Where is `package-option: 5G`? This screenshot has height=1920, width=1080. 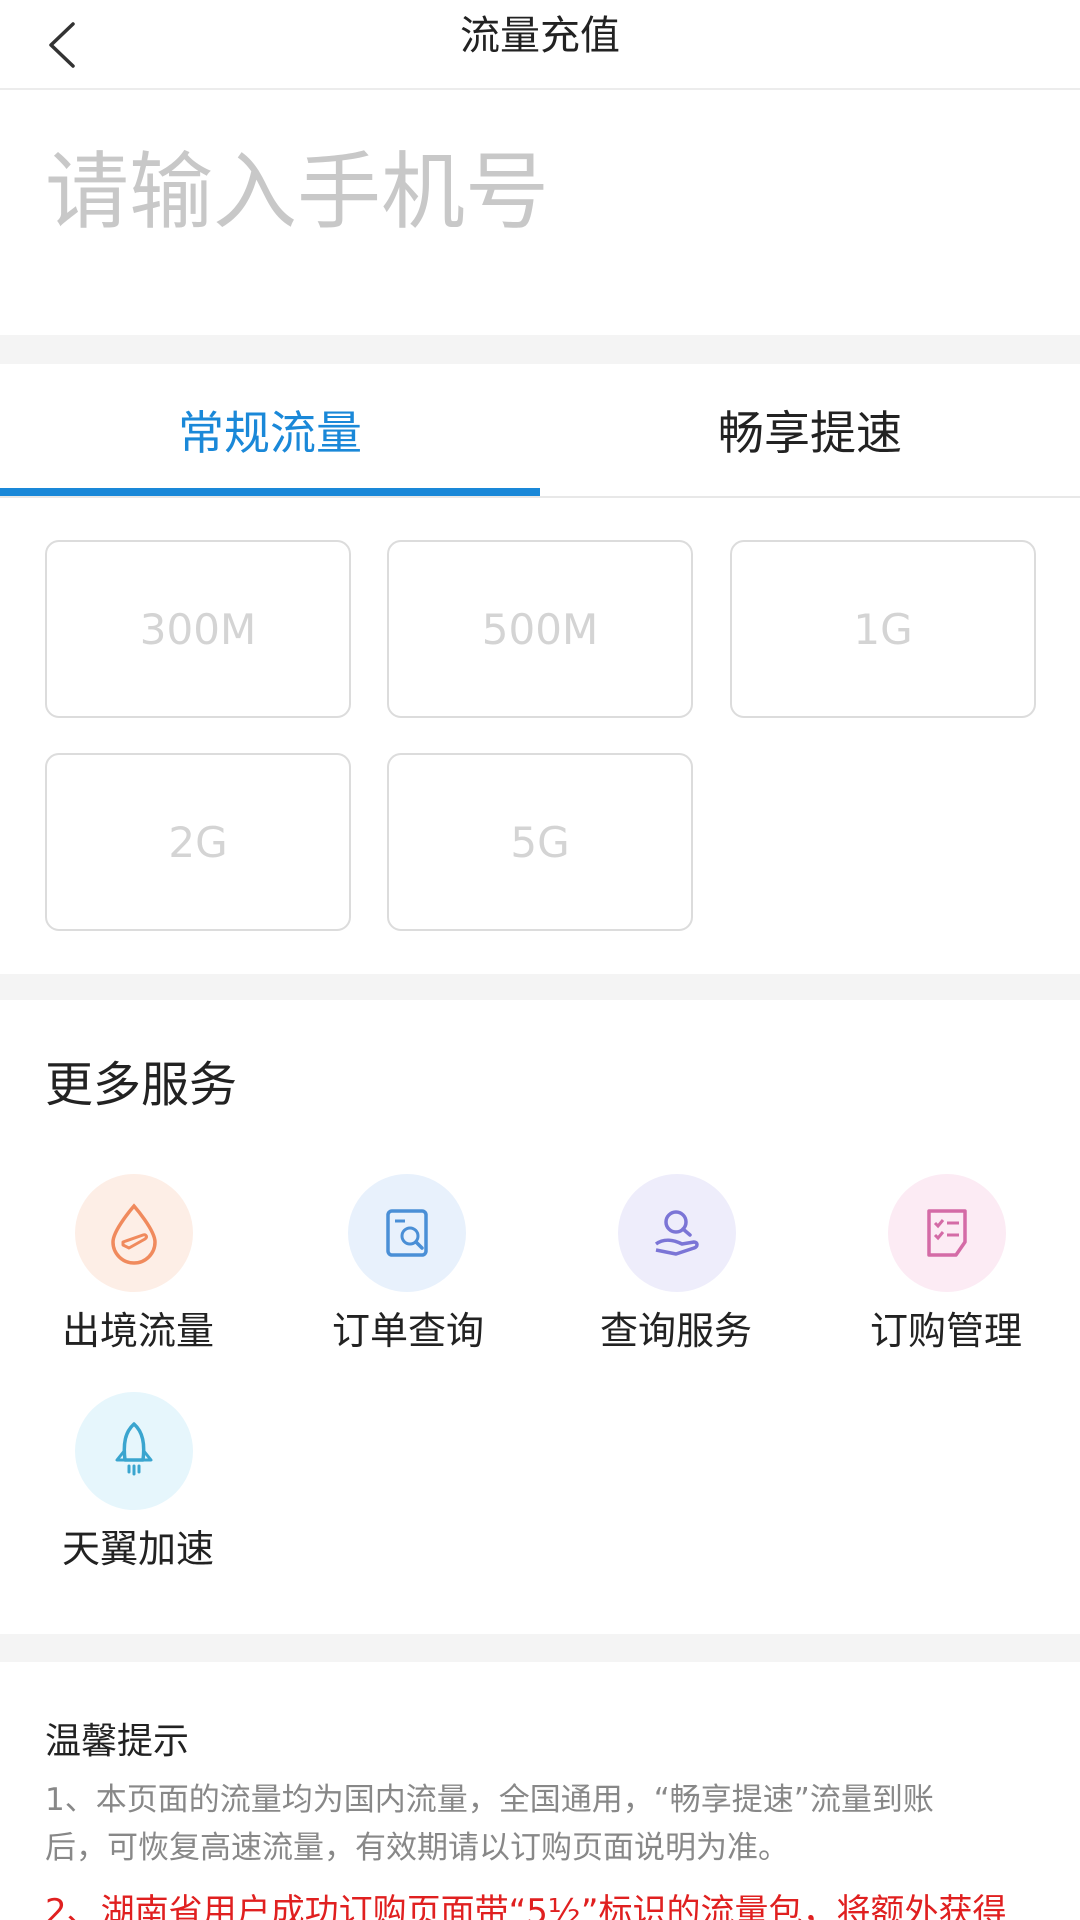 package-option: 5G is located at coordinates (540, 842).